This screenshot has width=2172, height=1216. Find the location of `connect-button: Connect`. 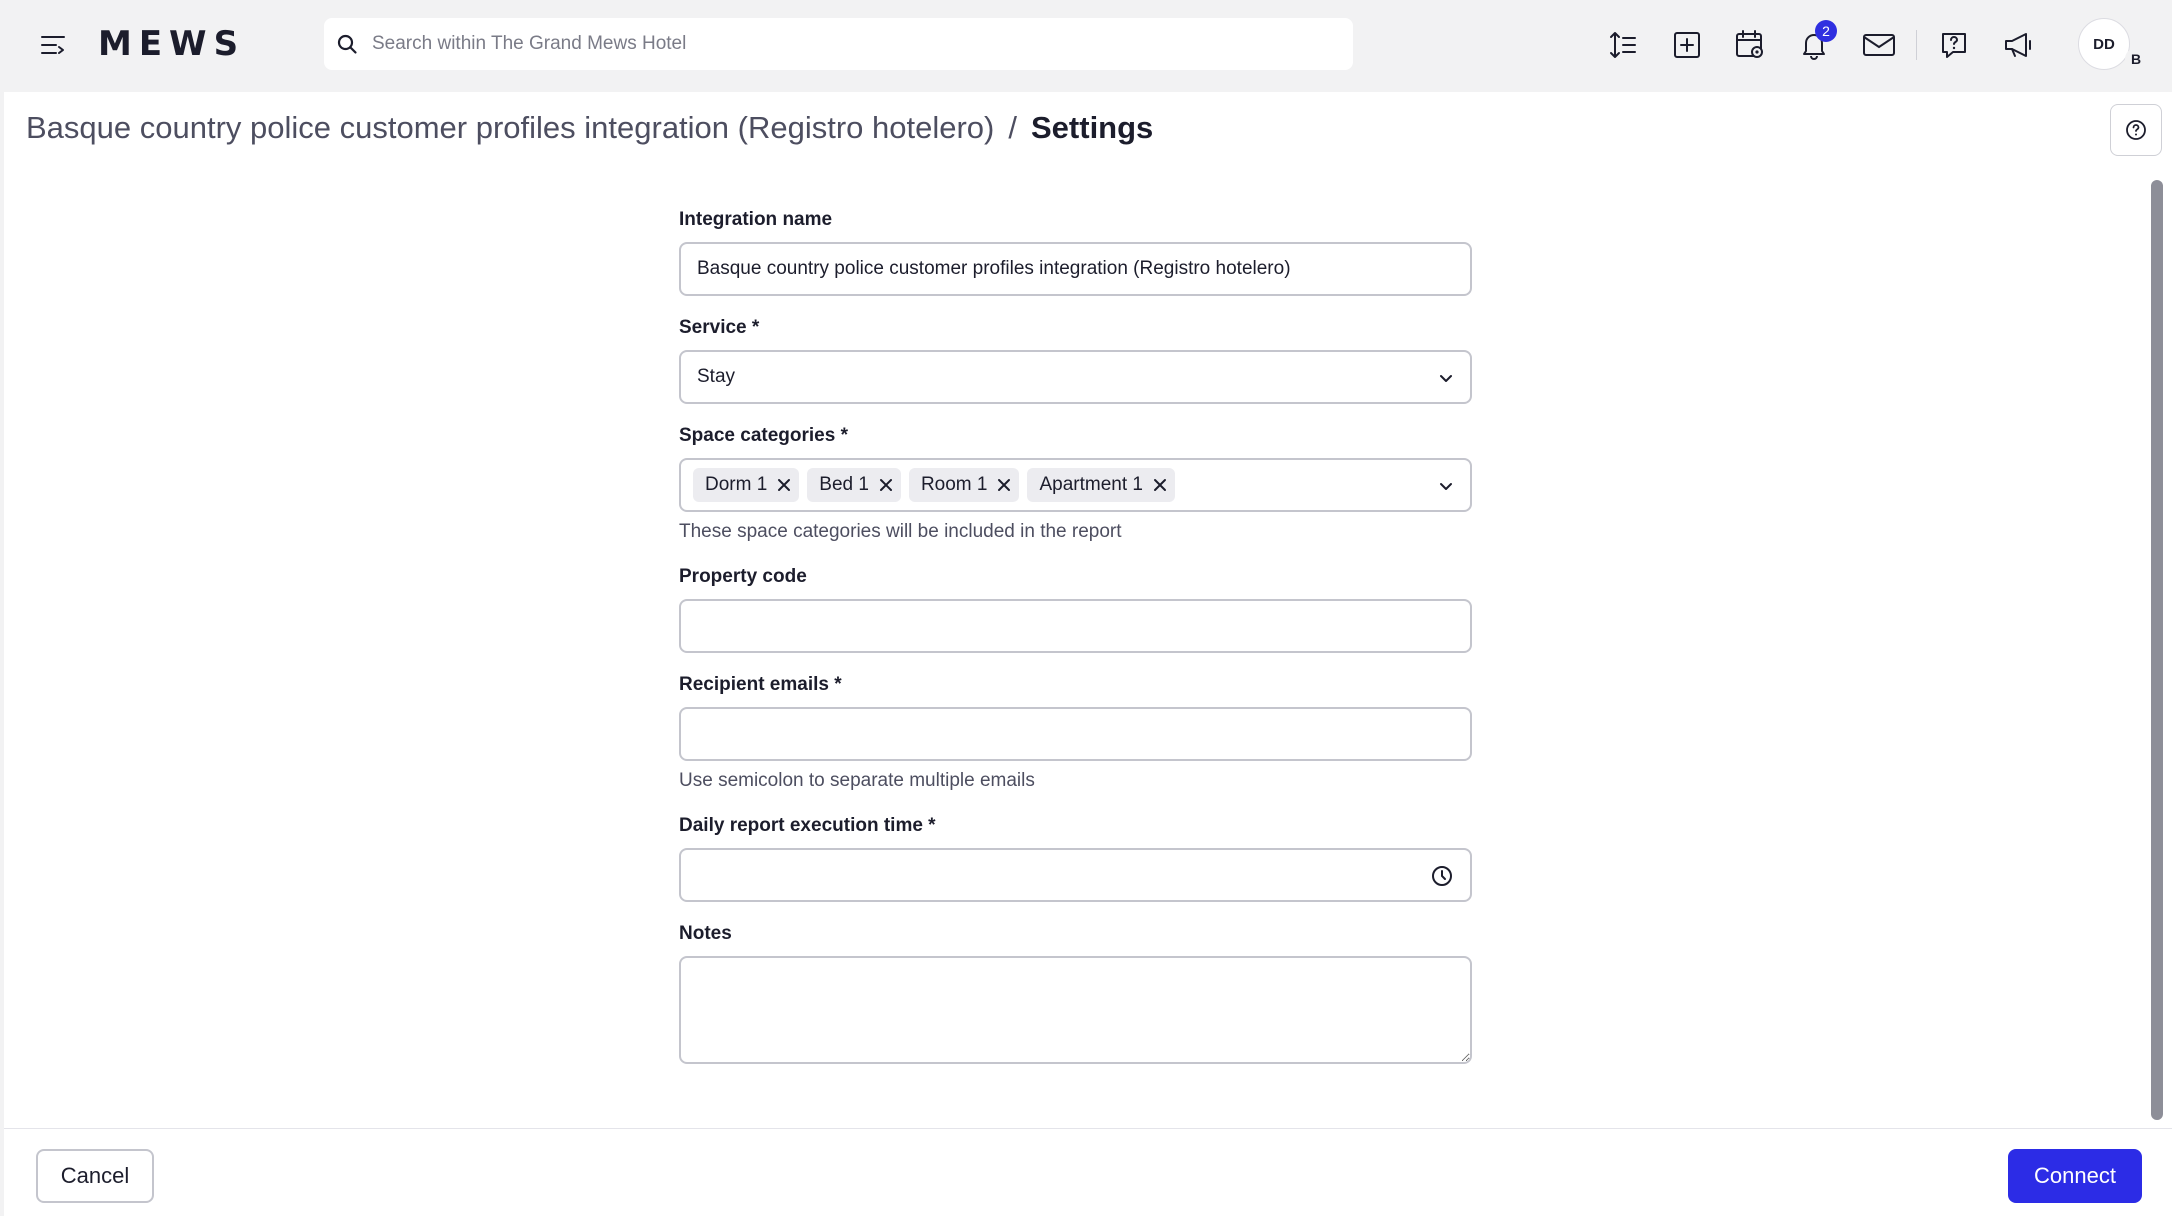

connect-button: Connect is located at coordinates (2075, 1176).